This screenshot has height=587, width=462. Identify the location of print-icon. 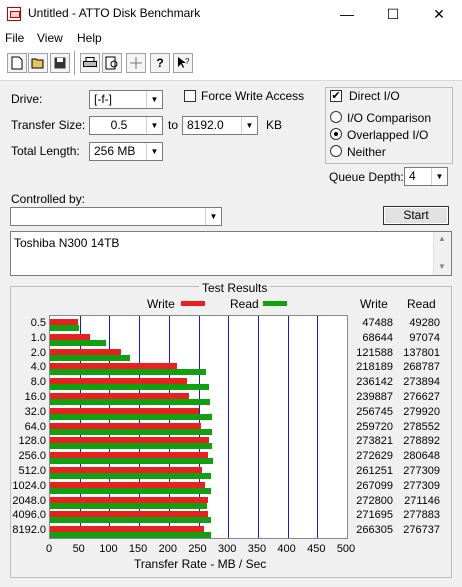
(90, 63).